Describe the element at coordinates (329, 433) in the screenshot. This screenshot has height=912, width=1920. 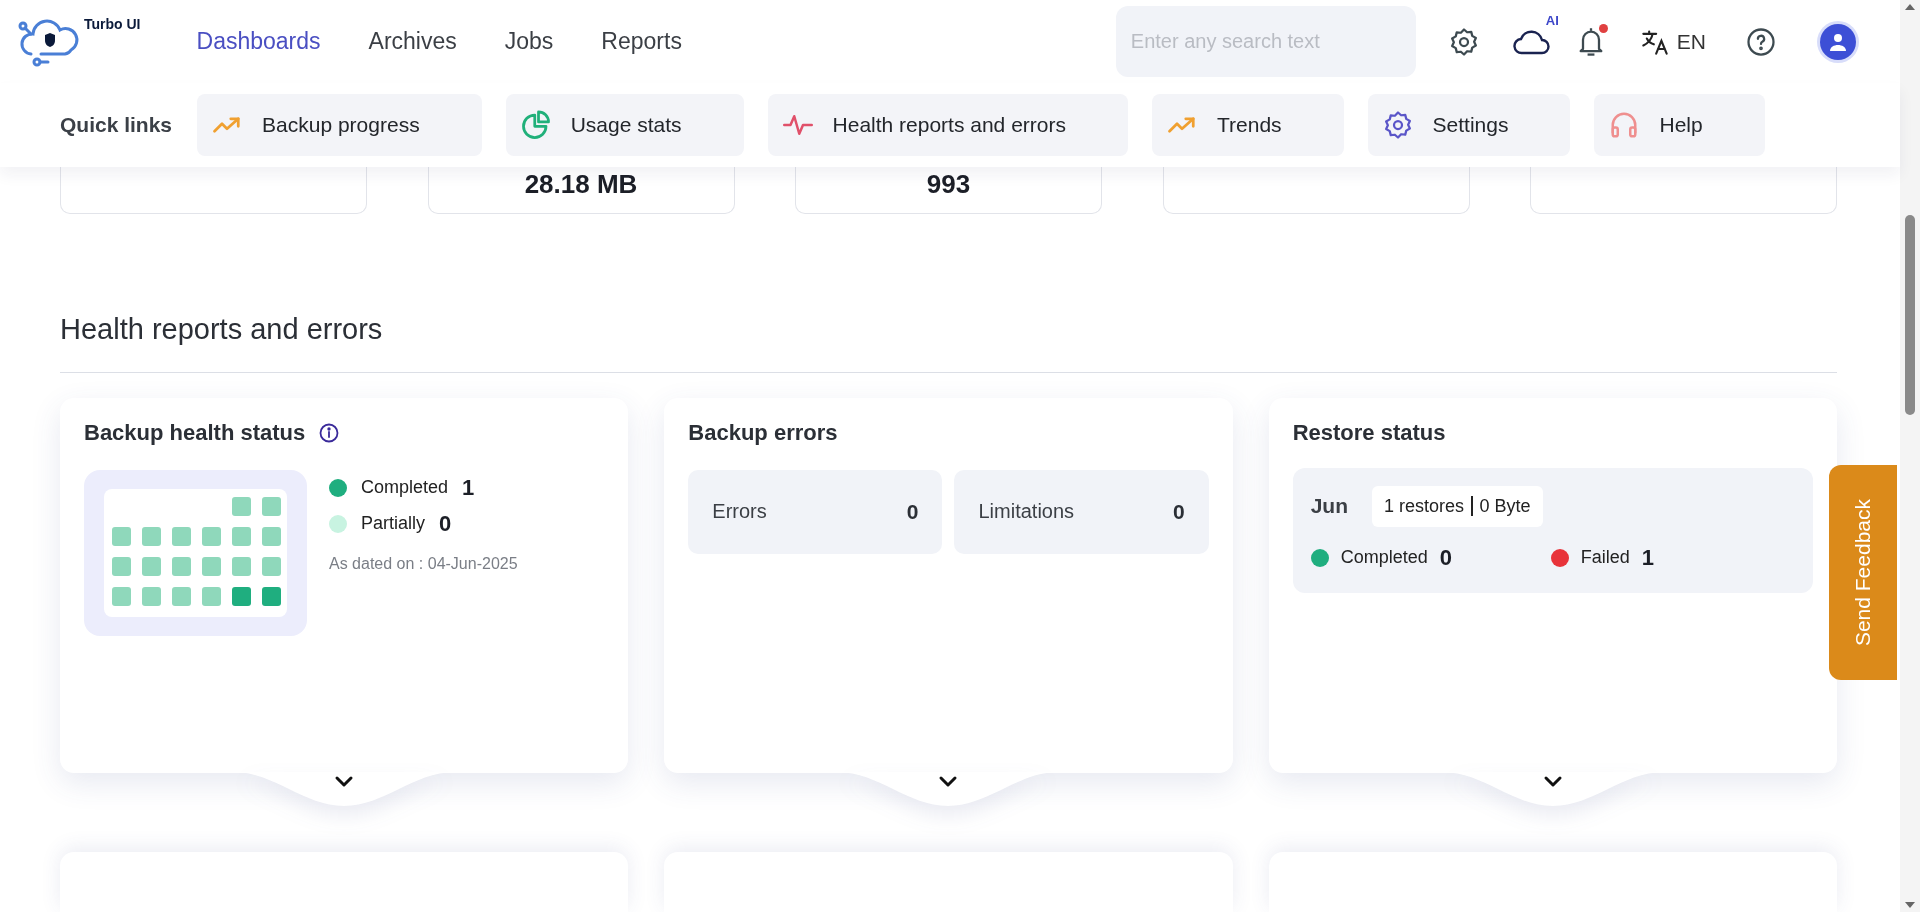
I see `info-icon` at that location.